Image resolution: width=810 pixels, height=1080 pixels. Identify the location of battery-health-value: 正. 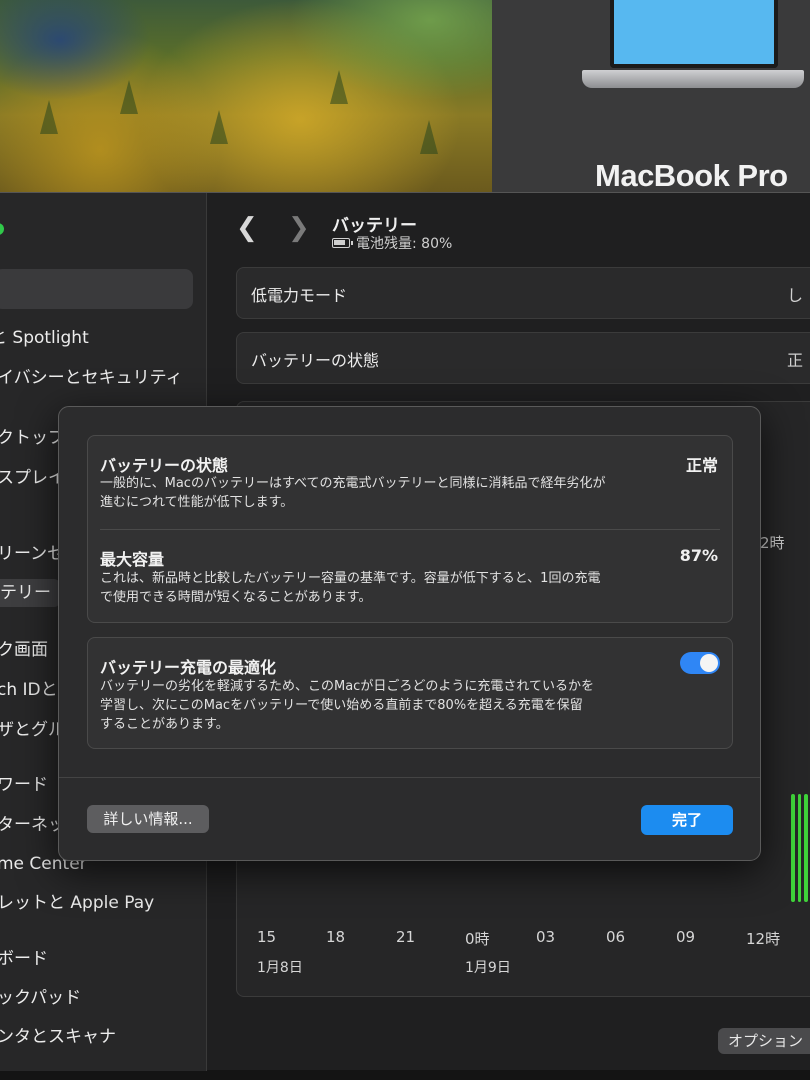
(794, 360).